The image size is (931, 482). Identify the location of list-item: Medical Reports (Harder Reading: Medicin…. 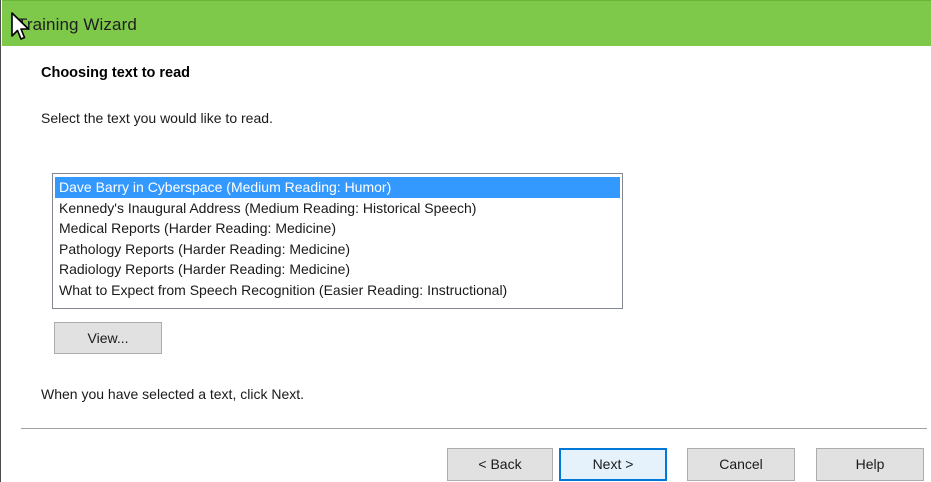
(337, 228).